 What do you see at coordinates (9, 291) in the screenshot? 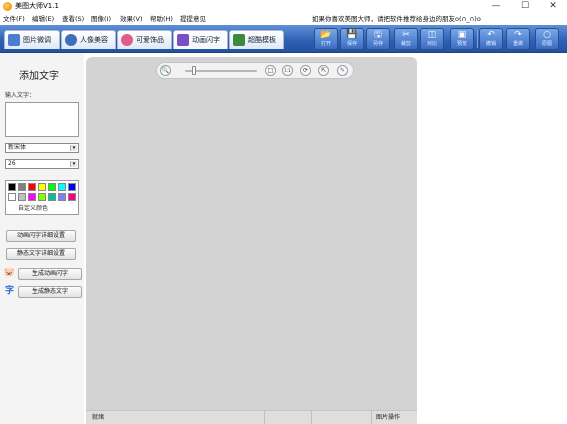
I see `text-char-icon: 字` at bounding box center [9, 291].